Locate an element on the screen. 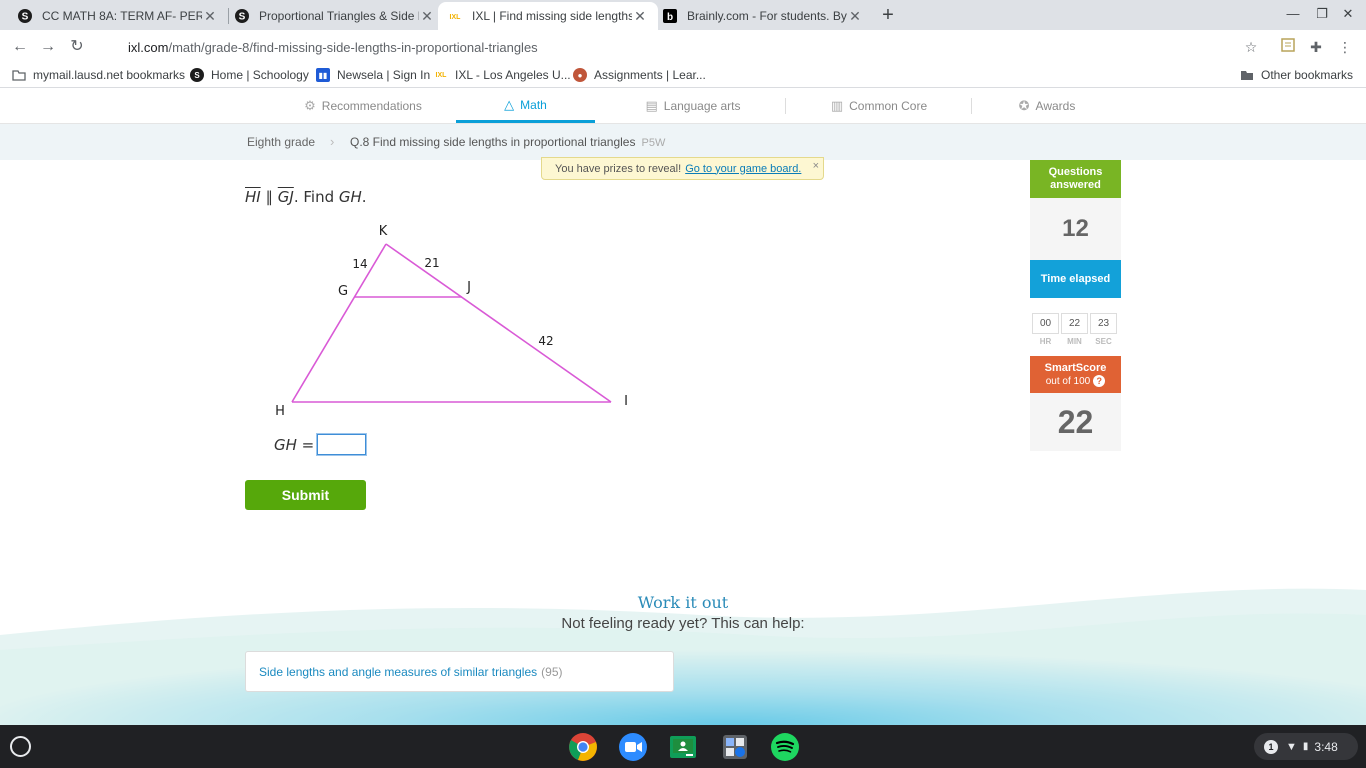  assignments-icon: ● is located at coordinates (580, 75).